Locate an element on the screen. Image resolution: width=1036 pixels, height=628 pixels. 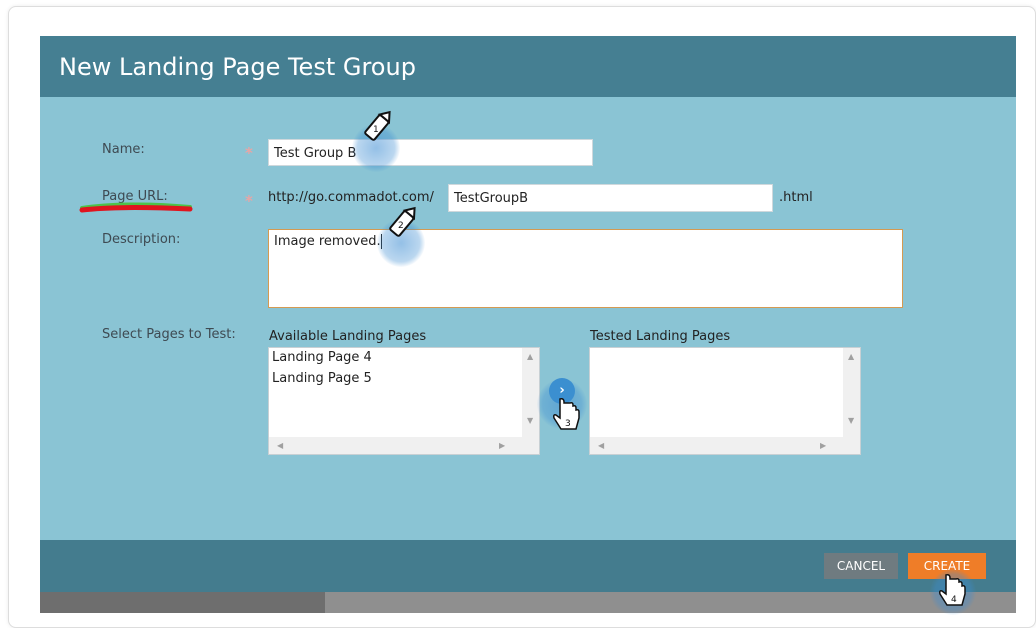
red-underline-annotation is located at coordinates (136, 207).